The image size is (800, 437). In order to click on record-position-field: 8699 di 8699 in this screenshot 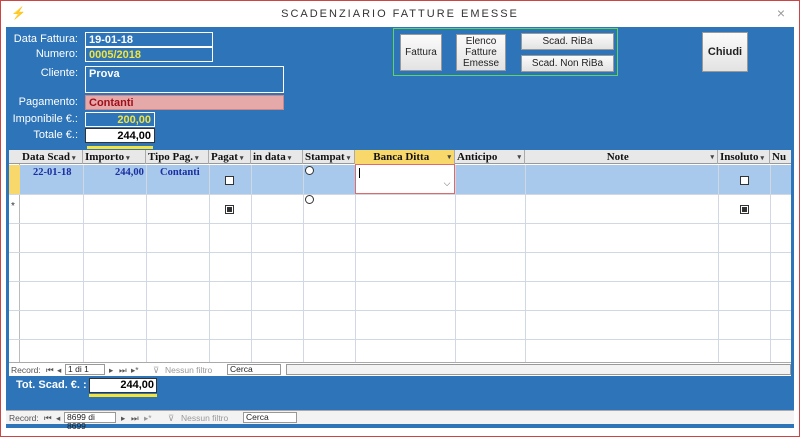, I will do `click(90, 421)`.